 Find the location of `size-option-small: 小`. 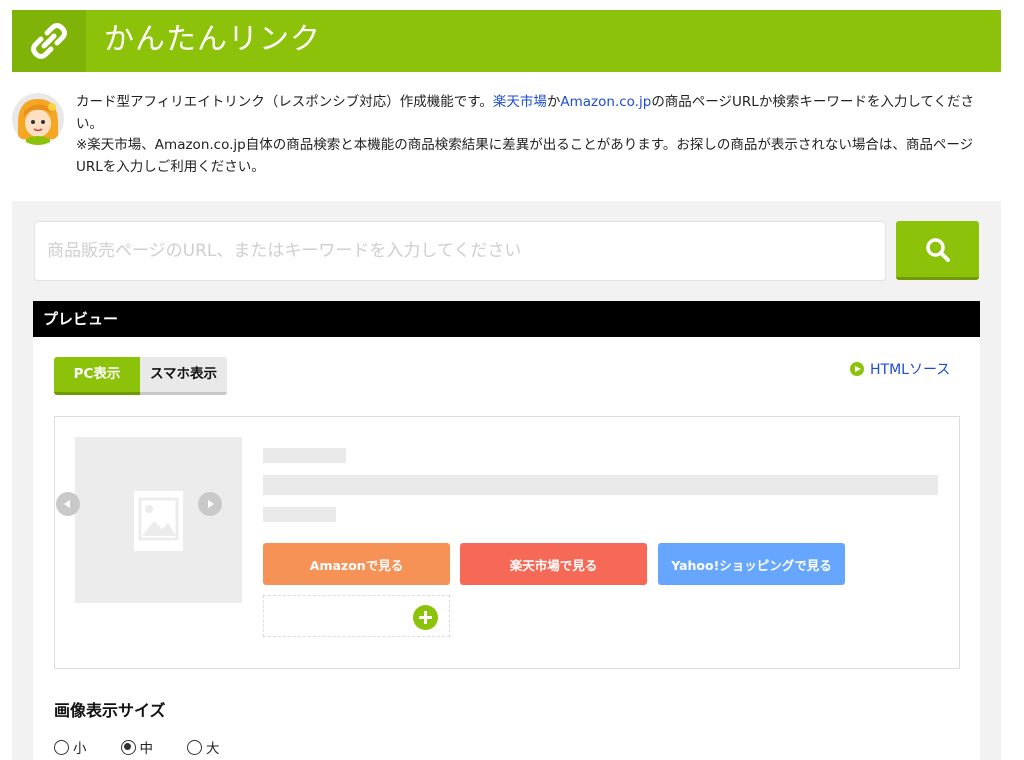

size-option-small: 小 is located at coordinates (70, 747).